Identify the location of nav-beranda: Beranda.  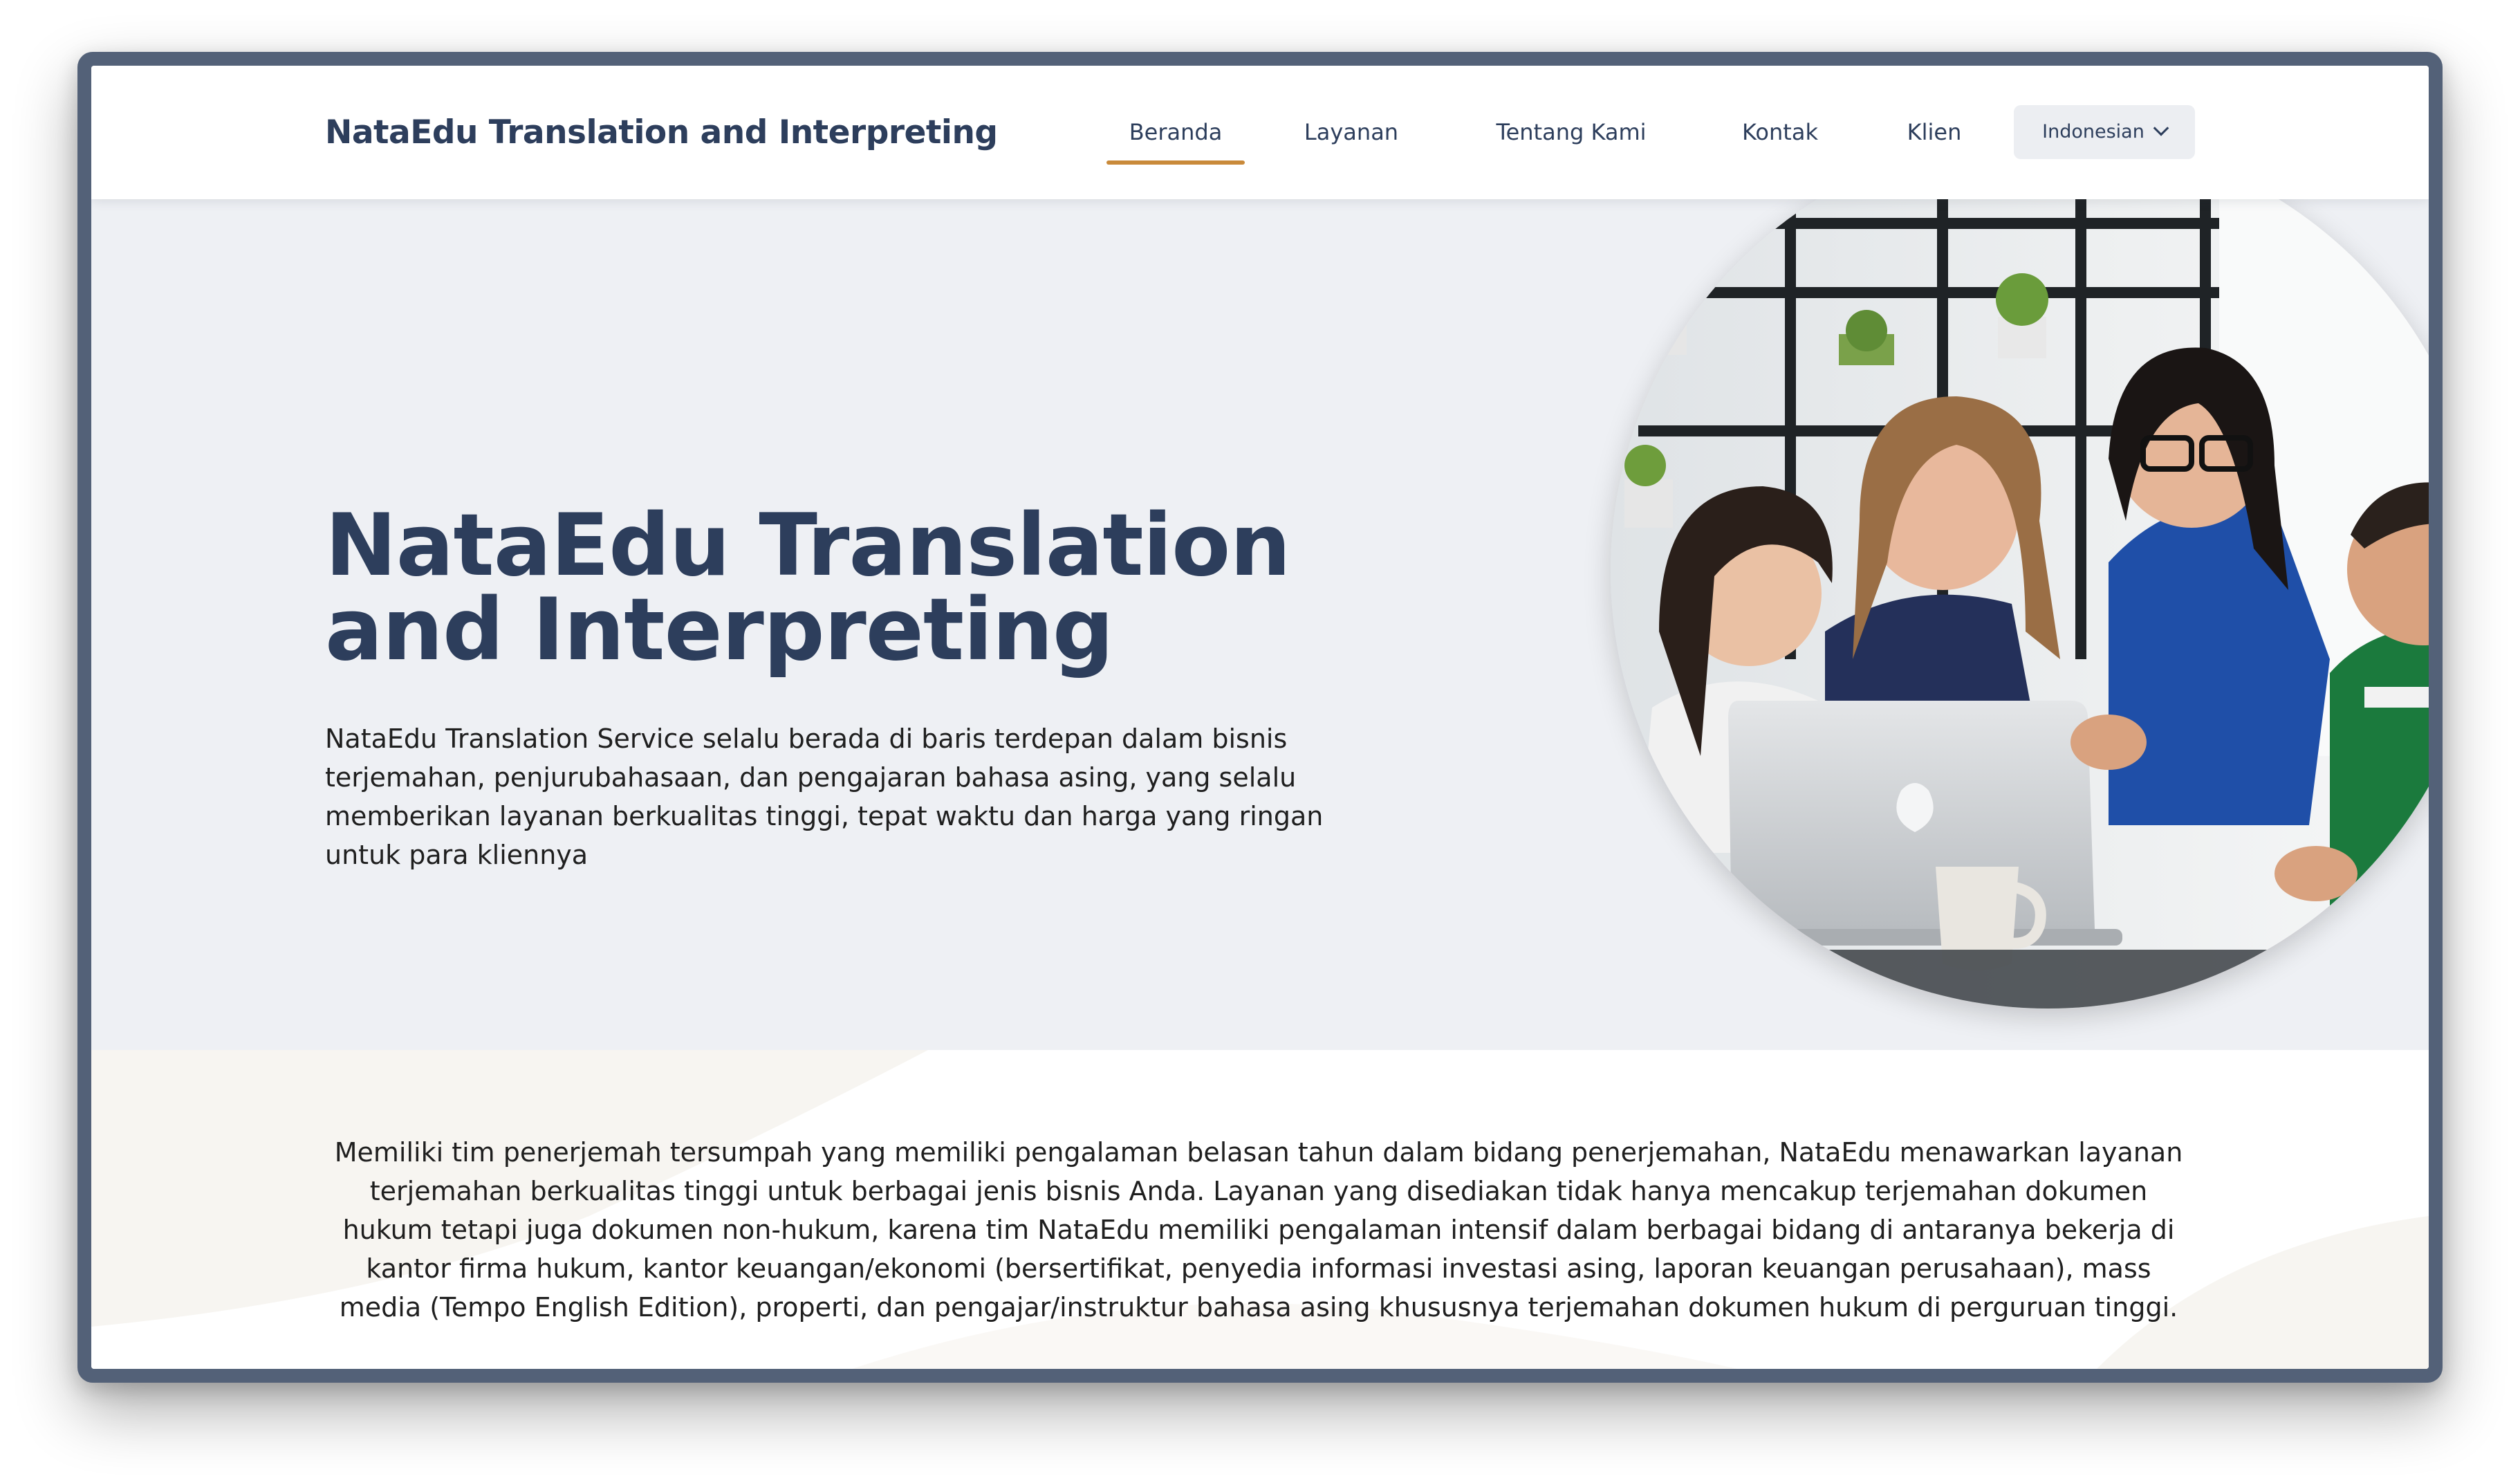
(1175, 132).